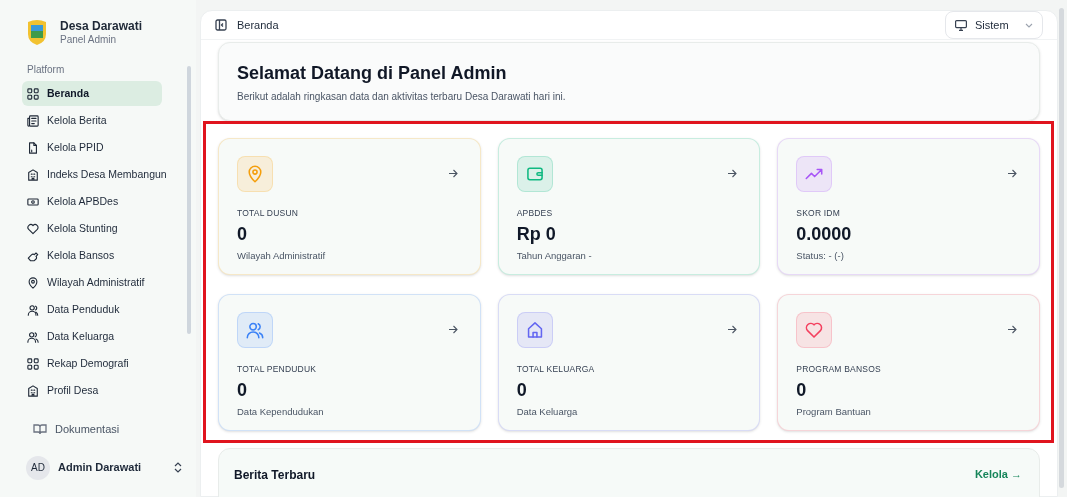 Image resolution: width=1067 pixels, height=497 pixels. I want to click on stat-caption: Data Kependudukan, so click(281, 411).